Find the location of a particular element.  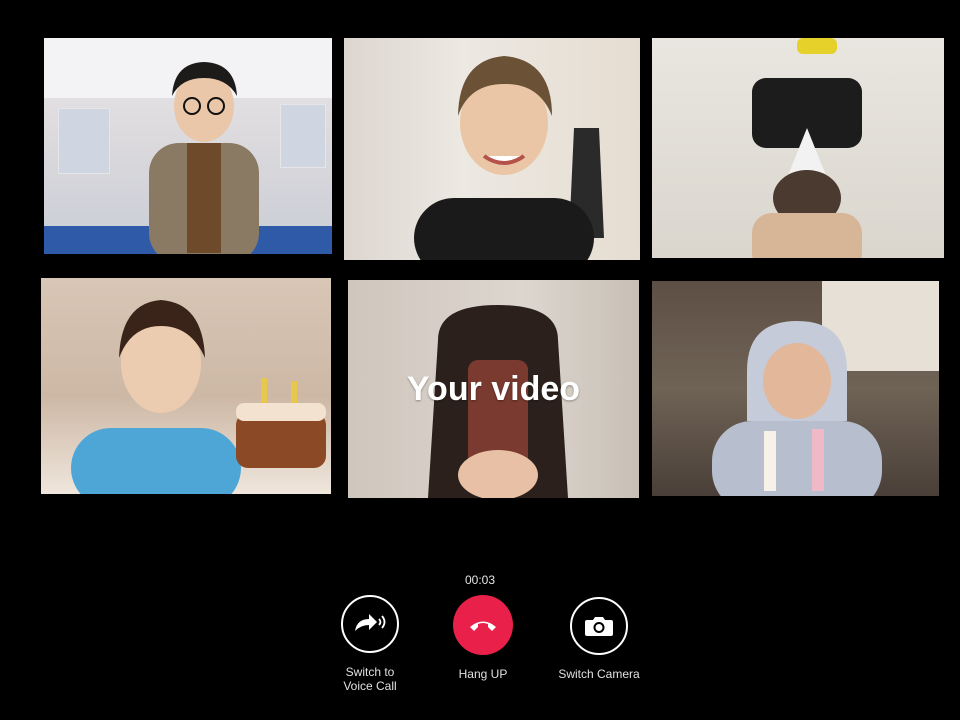

switch-to-voice-control: Switch to Voice Call is located at coordinates (370, 644).